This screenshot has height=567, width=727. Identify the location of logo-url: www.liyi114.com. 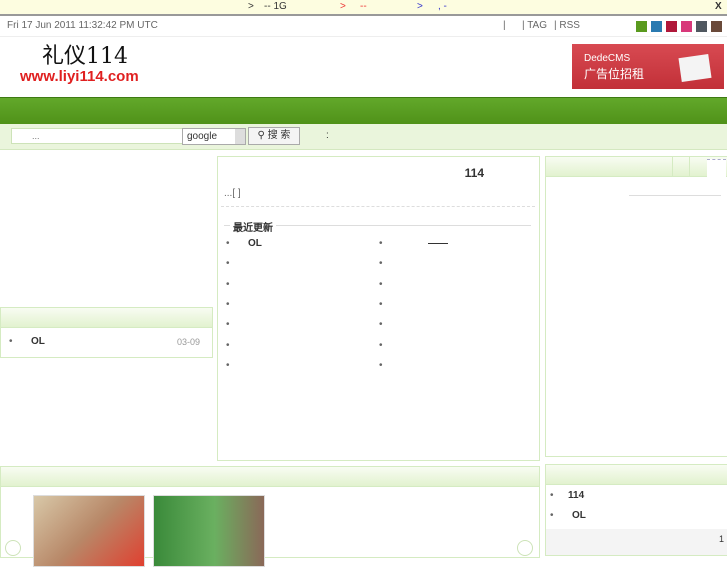
(79, 76).